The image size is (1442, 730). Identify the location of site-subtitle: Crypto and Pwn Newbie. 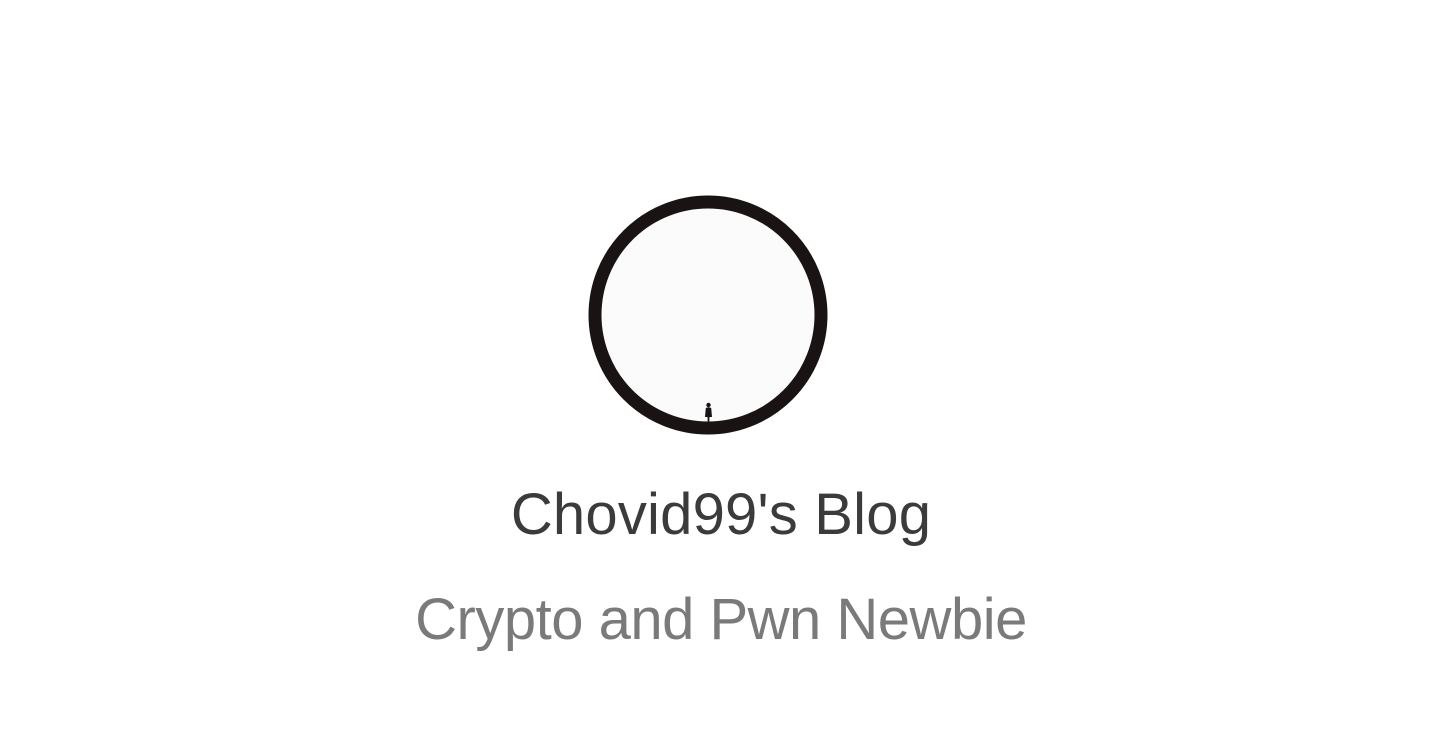
(721, 619).